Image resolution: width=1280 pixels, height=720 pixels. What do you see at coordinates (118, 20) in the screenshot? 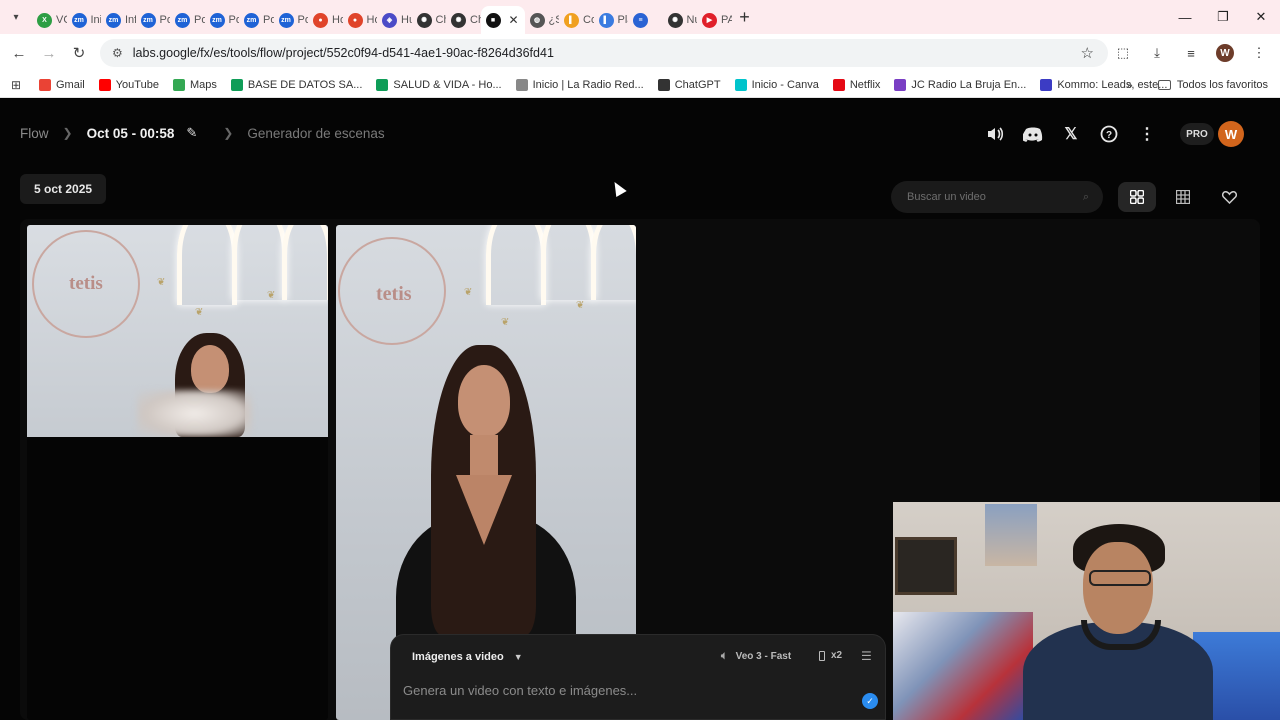
I see `browser-tab: zm Inf` at bounding box center [118, 20].